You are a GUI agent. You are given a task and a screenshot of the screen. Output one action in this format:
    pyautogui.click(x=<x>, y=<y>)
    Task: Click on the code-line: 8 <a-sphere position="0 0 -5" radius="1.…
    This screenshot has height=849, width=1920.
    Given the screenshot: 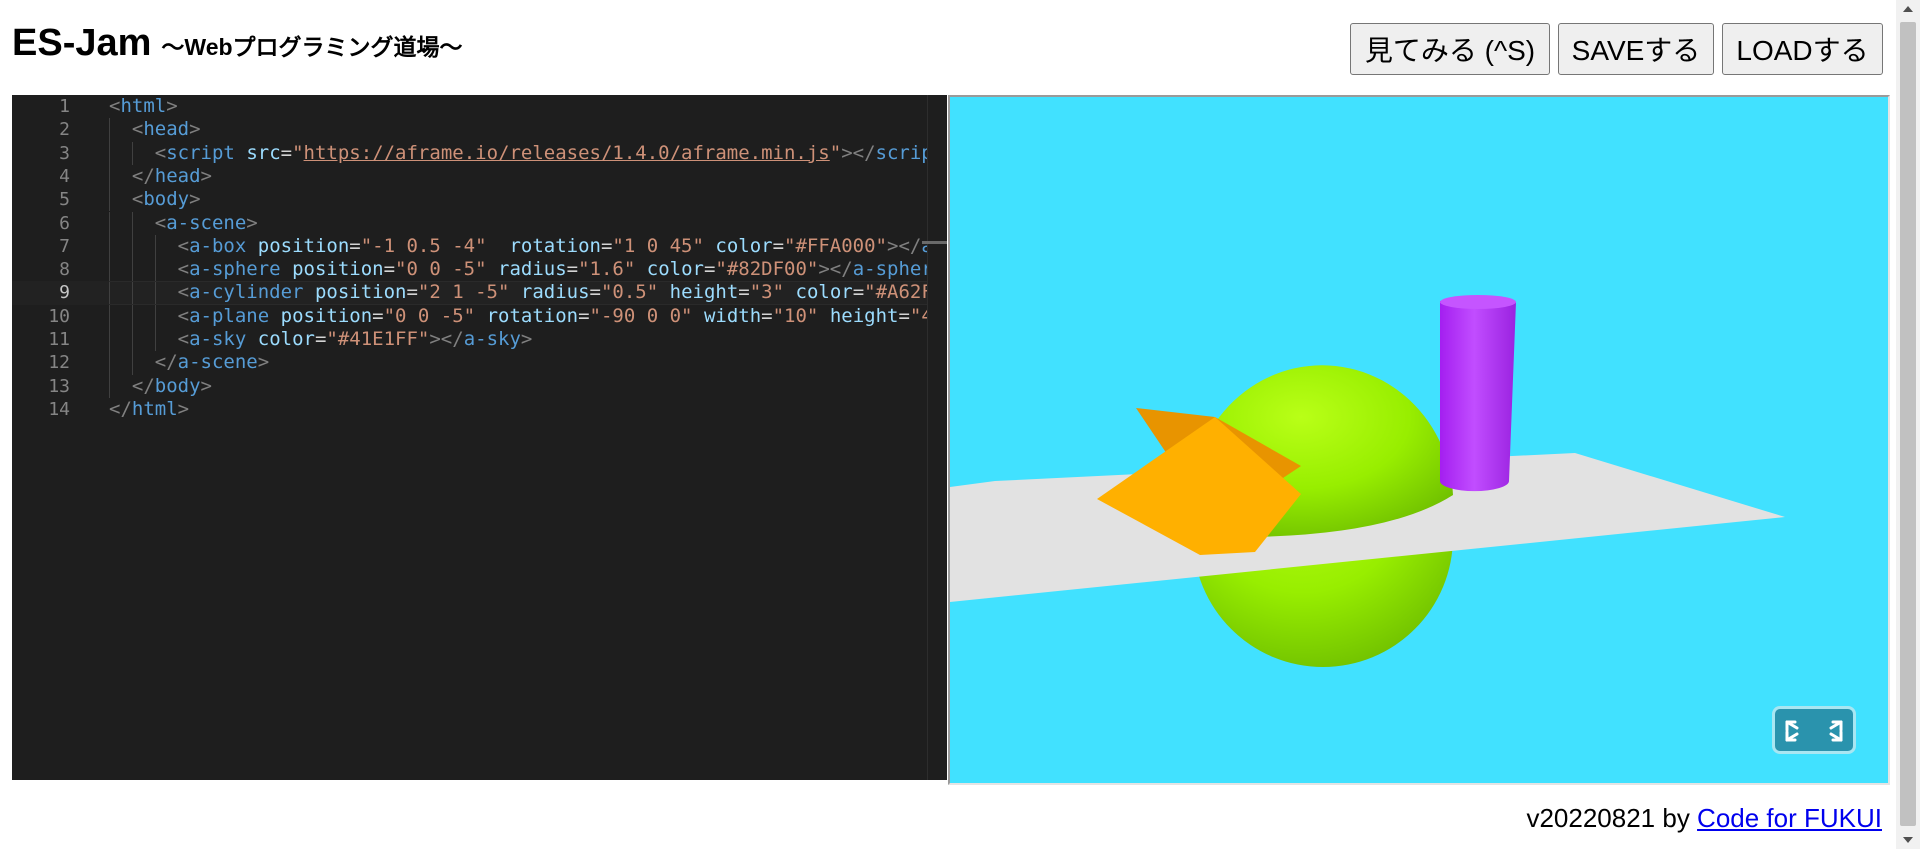 What is the action you would take?
    pyautogui.click(x=479, y=270)
    